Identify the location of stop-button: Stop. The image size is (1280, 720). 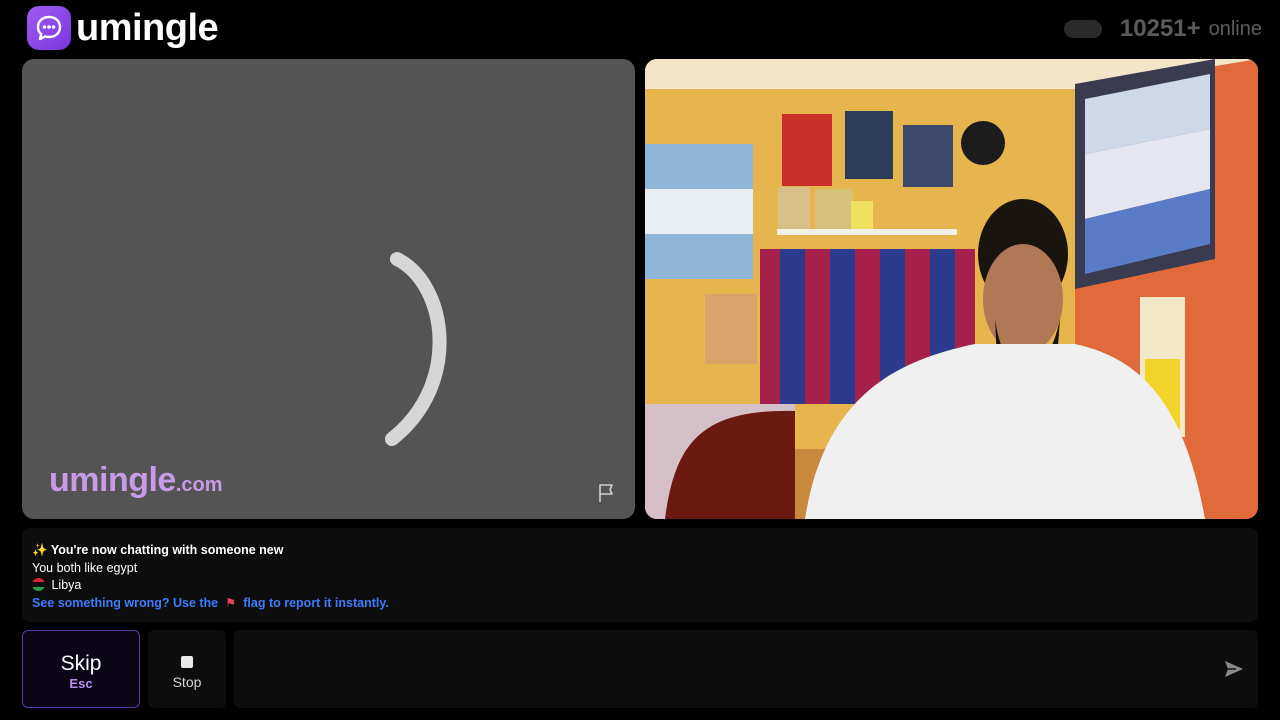
(187, 669).